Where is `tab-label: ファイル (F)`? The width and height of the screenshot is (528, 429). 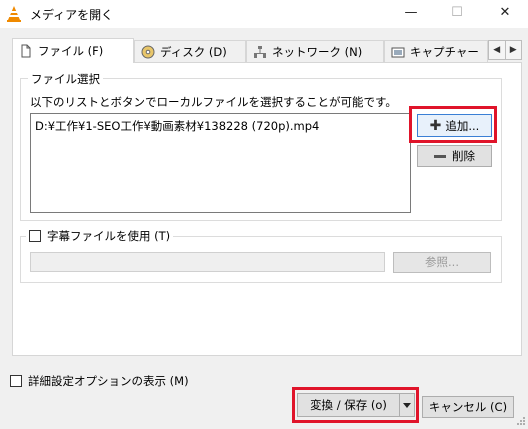
tab-label: ファイル (F) is located at coordinates (71, 51).